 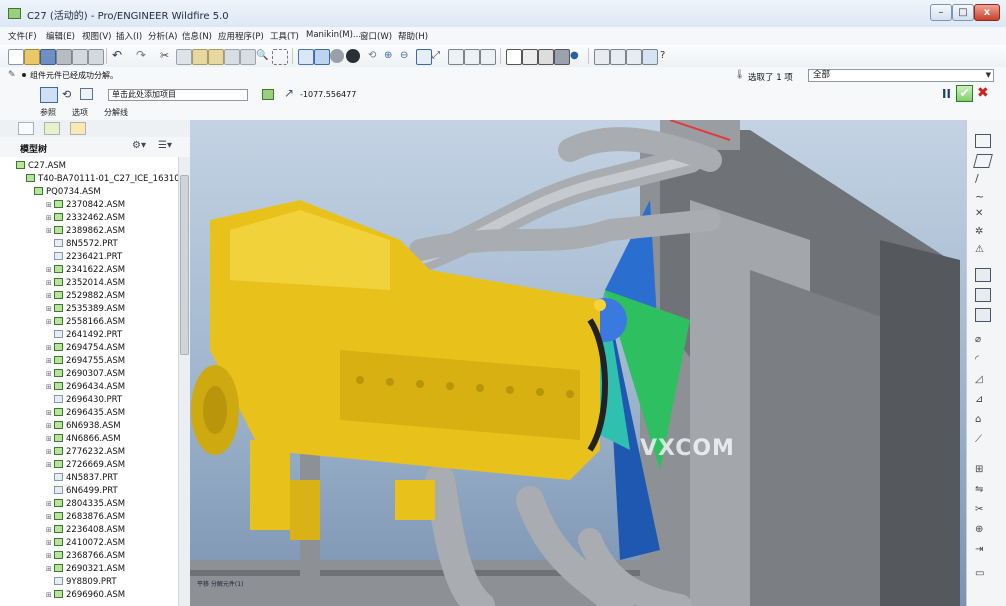 What do you see at coordinates (85, 504) in the screenshot?
I see `tree-node: ⊞ 2804335.ASM` at bounding box center [85, 504].